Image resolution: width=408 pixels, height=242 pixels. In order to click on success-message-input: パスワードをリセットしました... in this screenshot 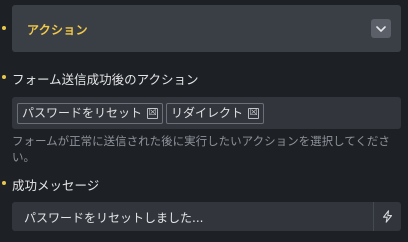, I will do `click(113, 217)`.